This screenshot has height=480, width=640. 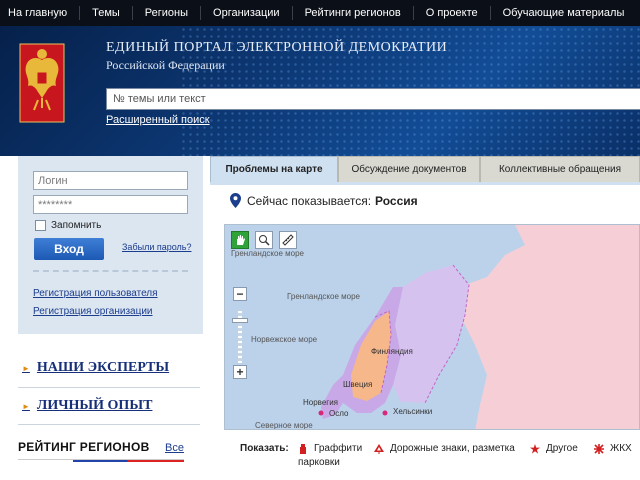 I want to click on legend-utilities: ЖКХ, so click(x=613, y=449).